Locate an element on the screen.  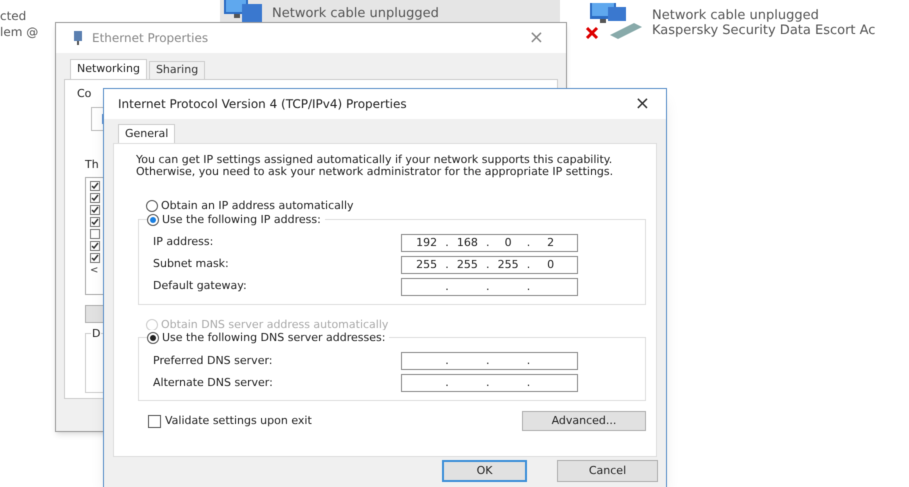
connection-item: Network cable unplugged is located at coordinates (390, 11).